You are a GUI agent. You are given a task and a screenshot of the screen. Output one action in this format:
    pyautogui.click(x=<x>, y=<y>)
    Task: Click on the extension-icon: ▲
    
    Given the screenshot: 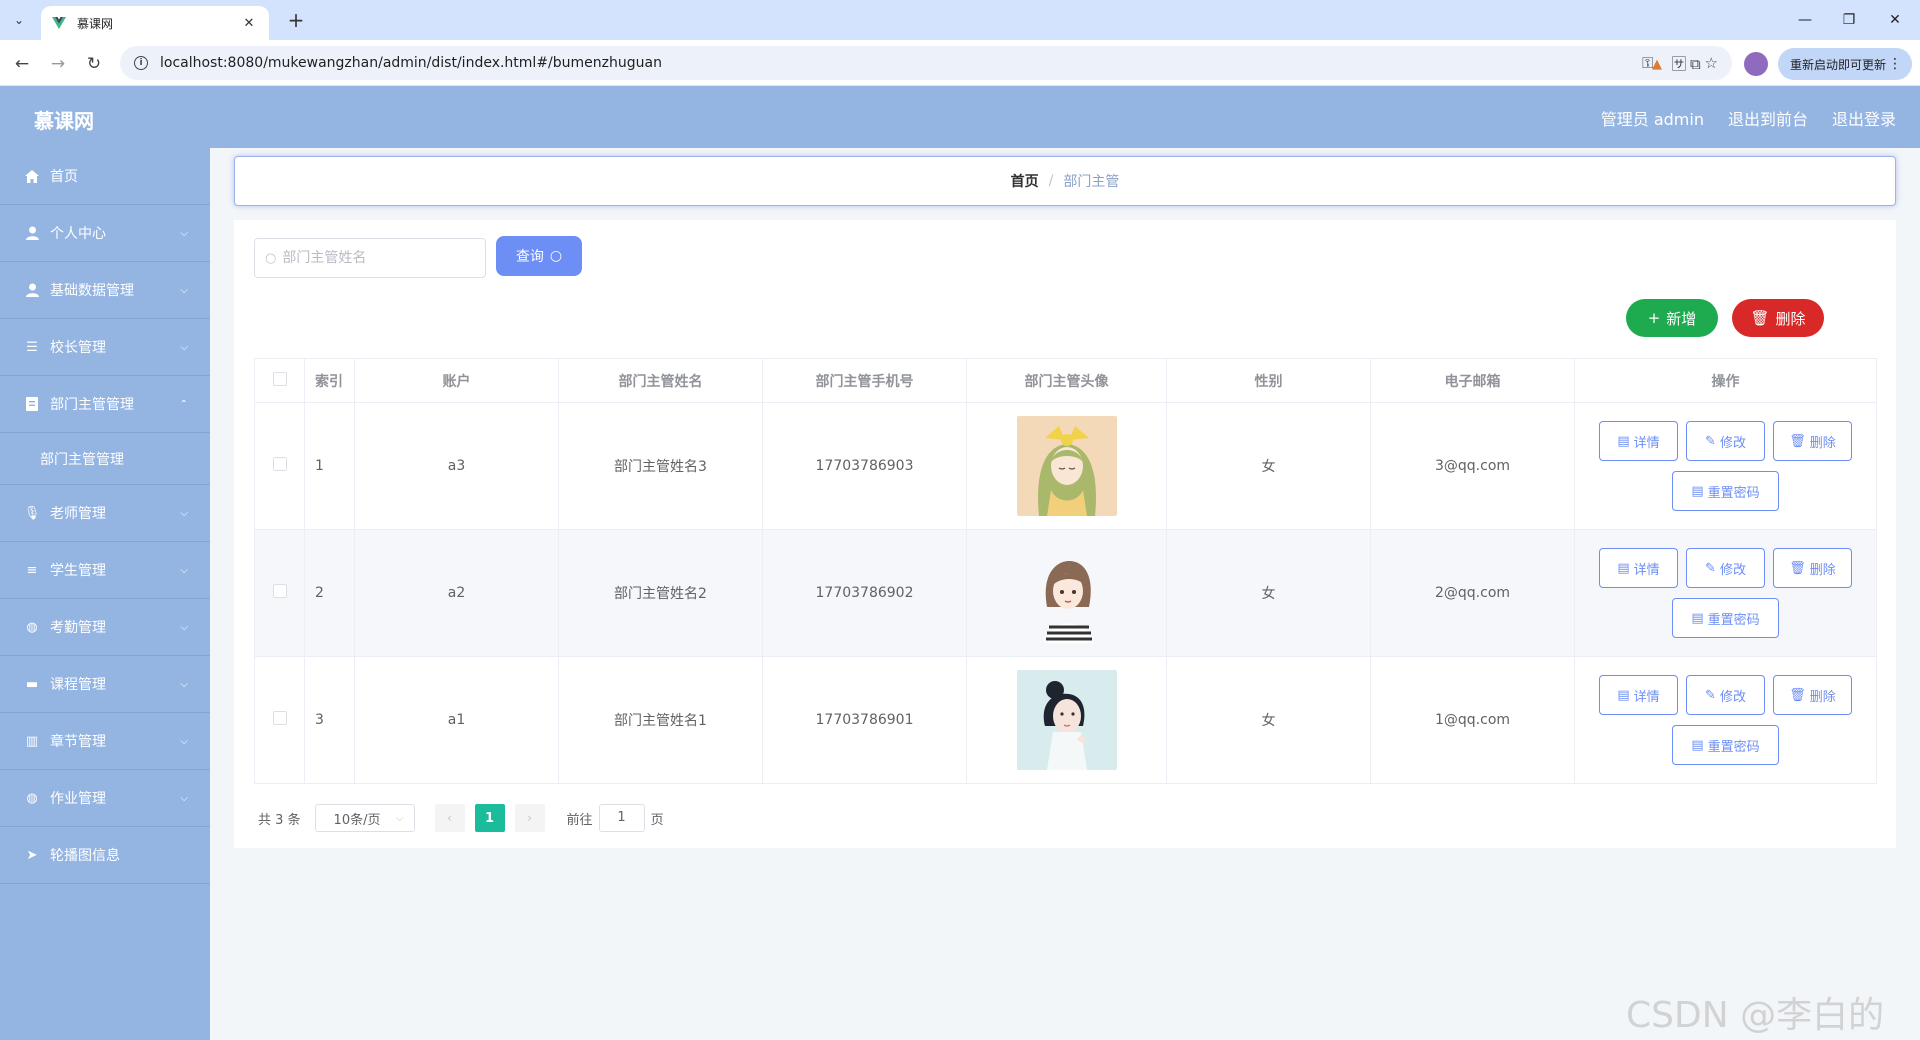 What is the action you would take?
    pyautogui.click(x=1657, y=64)
    